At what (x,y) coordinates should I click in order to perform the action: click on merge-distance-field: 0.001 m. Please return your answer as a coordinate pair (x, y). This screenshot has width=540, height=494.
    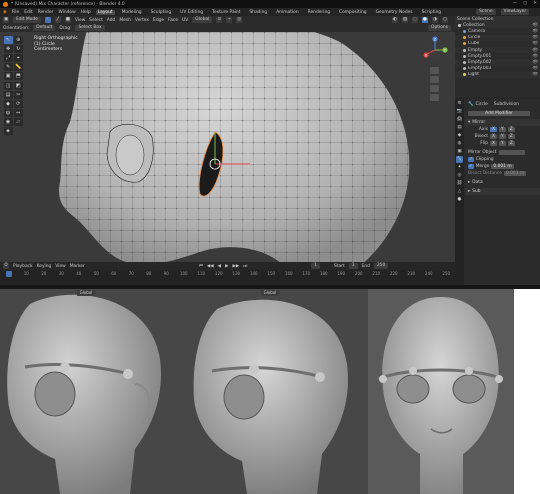
    Looking at the image, I should click on (502, 166).